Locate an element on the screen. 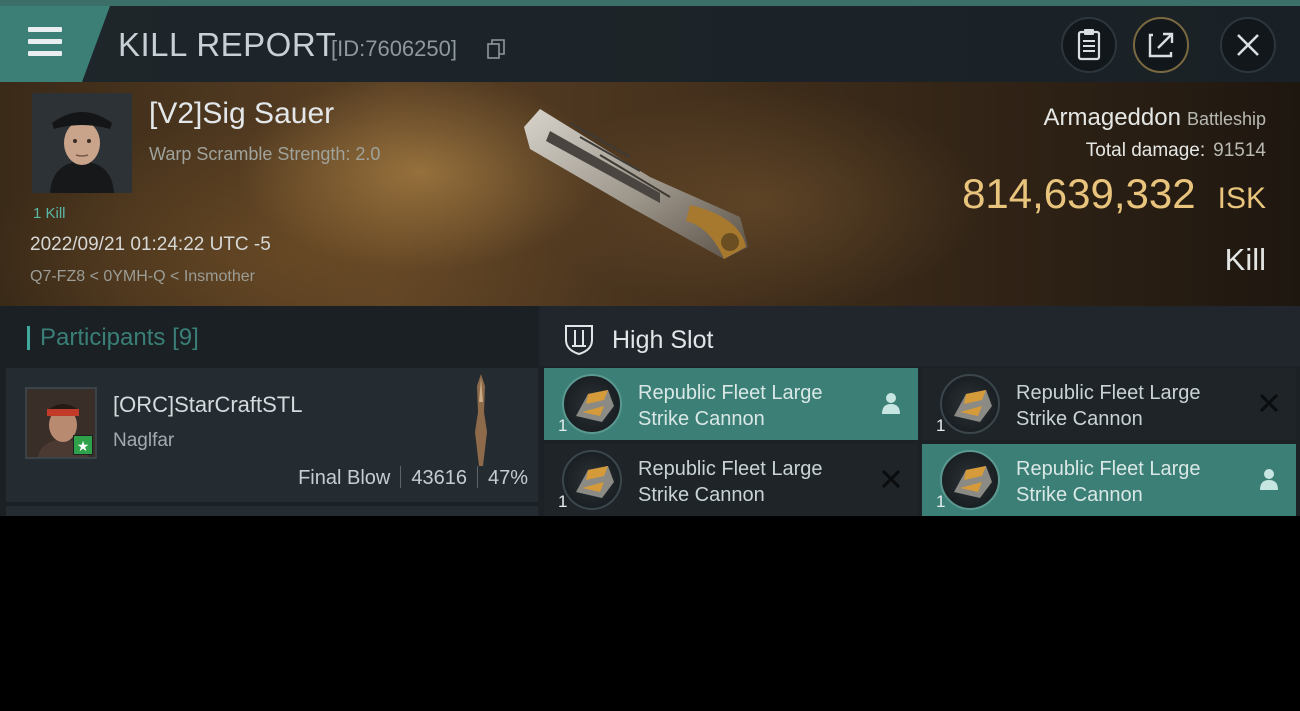  menu-icon is located at coordinates (45, 42).